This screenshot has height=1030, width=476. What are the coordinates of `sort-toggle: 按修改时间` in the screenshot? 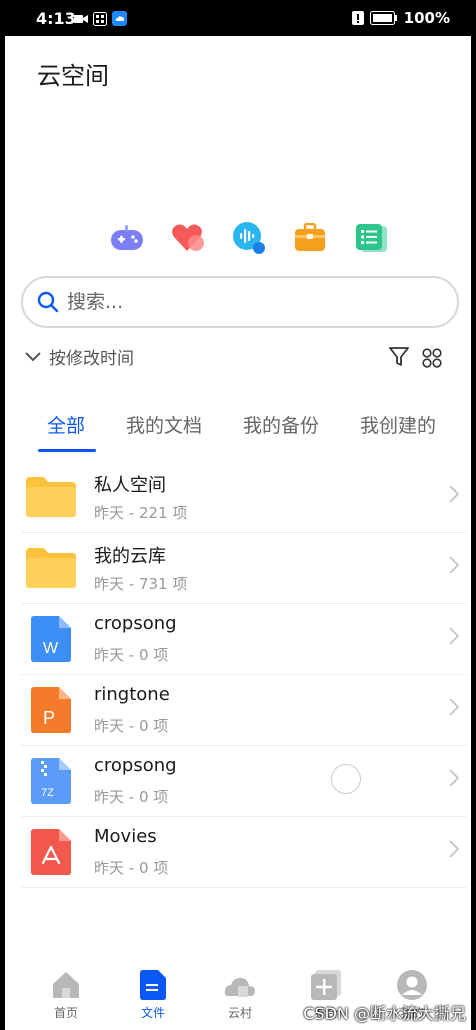 It's located at (79, 356).